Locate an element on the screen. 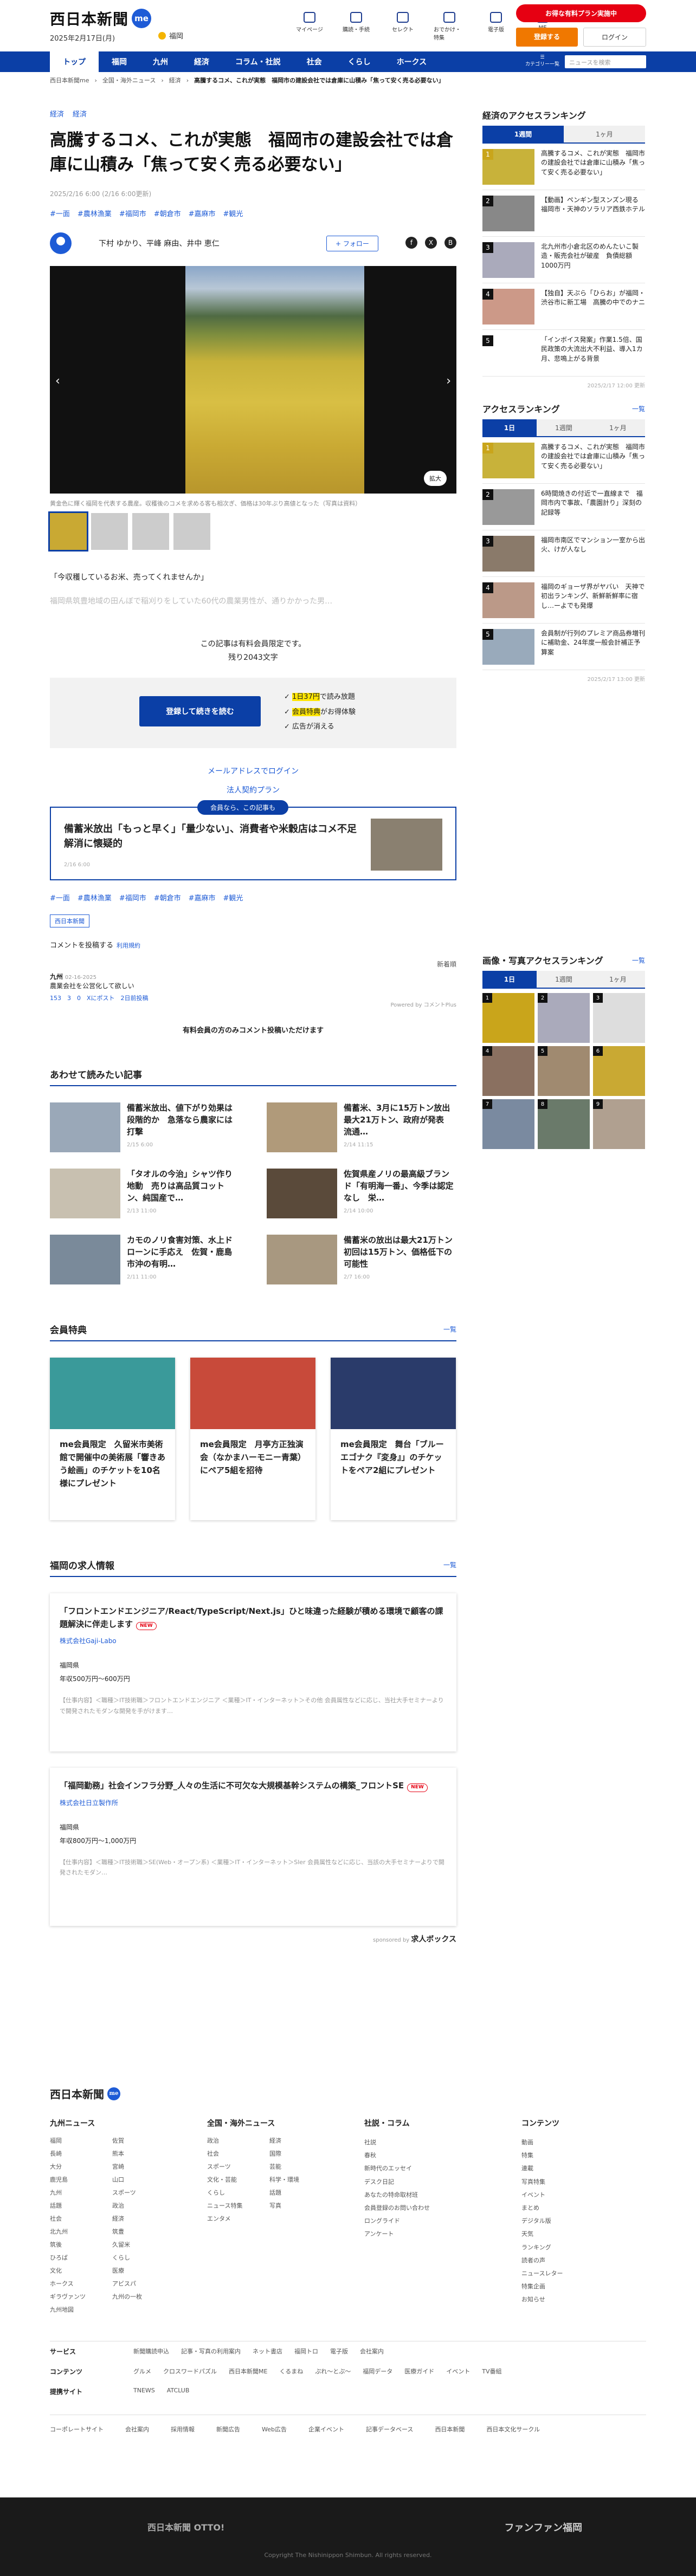 The width and height of the screenshot is (696, 2576). footer-link: アビスパ is located at coordinates (143, 2283).